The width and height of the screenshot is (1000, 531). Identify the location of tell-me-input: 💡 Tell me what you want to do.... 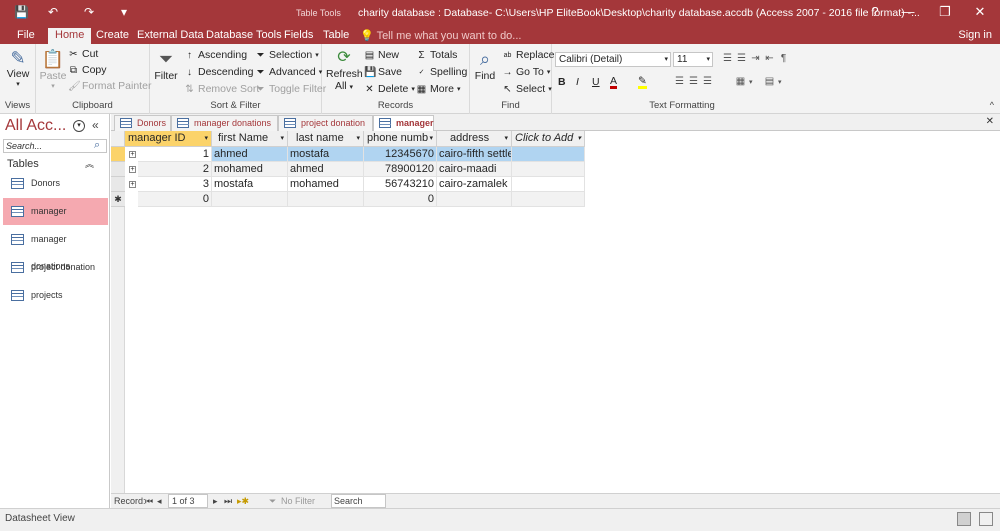
(440, 35).